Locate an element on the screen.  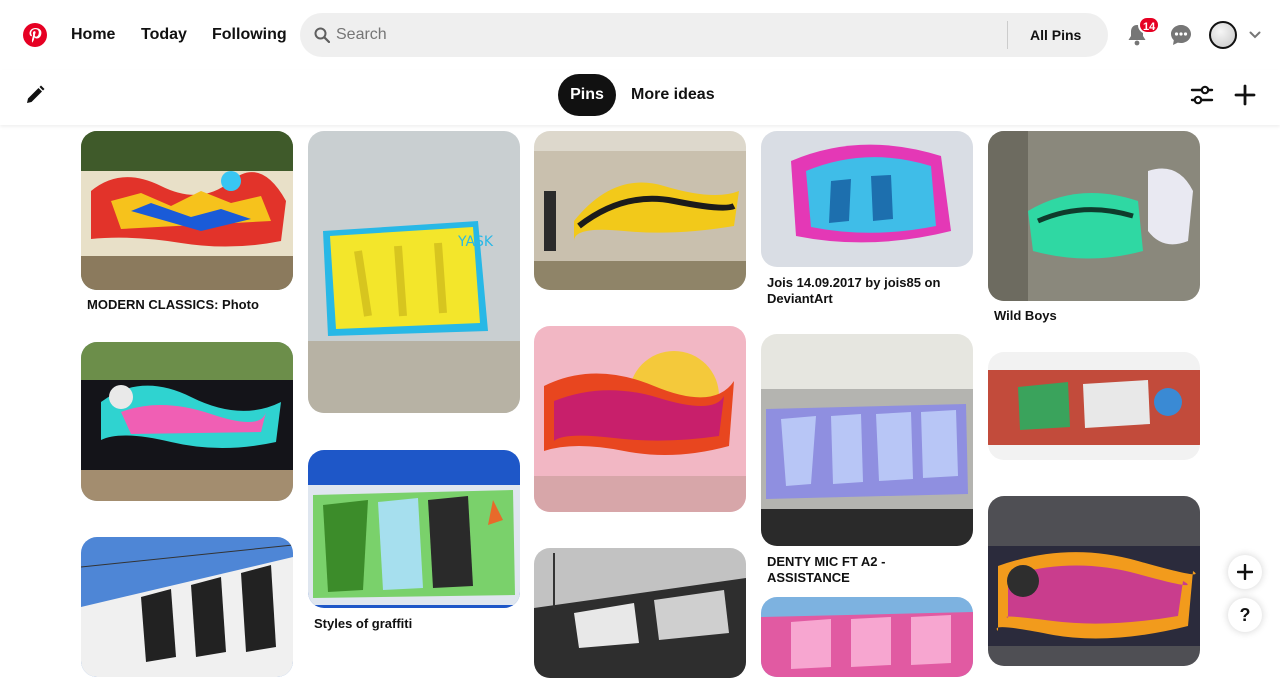
help-button: ? is located at coordinates (1245, 615).